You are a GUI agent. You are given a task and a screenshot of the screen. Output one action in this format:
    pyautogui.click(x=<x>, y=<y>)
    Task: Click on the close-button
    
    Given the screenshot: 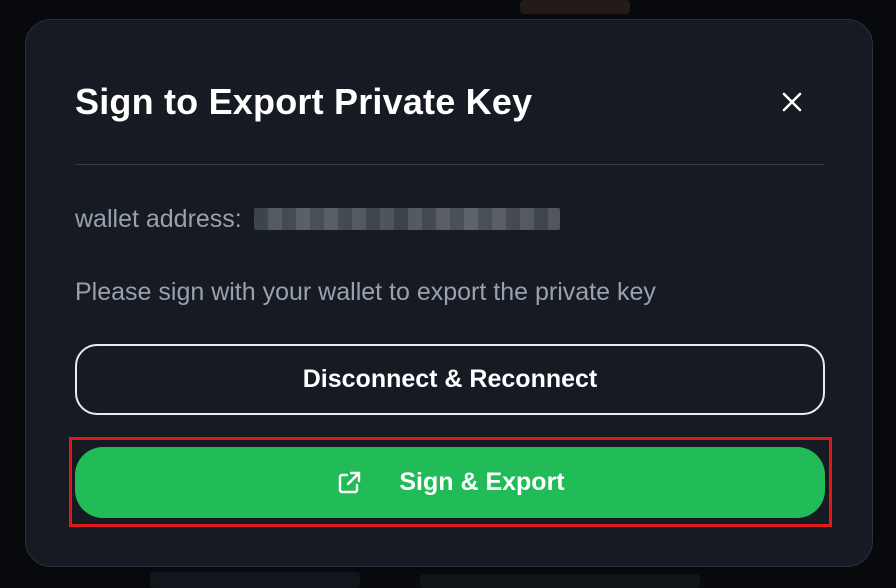 What is the action you would take?
    pyautogui.click(x=792, y=102)
    